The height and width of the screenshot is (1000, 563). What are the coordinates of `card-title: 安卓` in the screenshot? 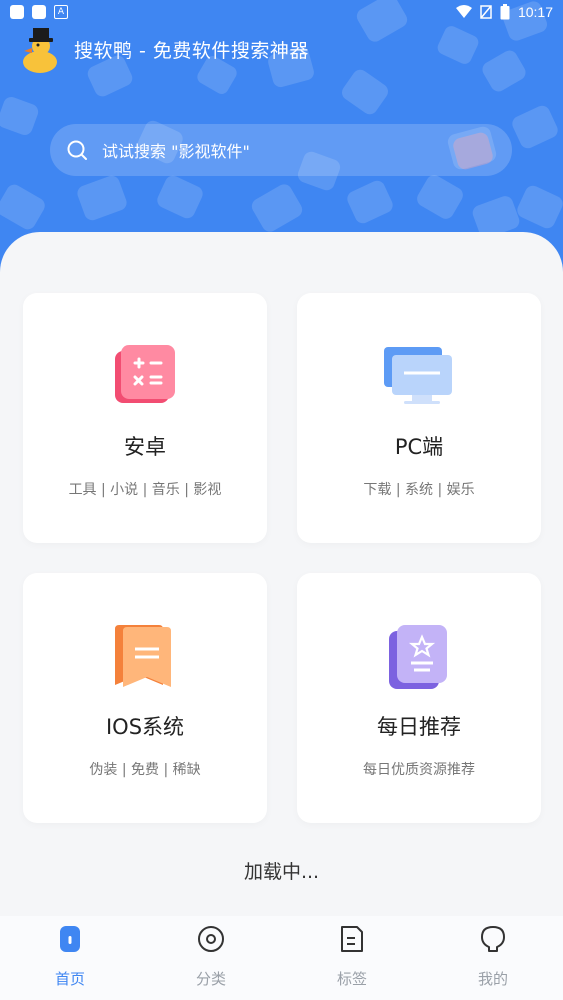 It's located at (145, 447).